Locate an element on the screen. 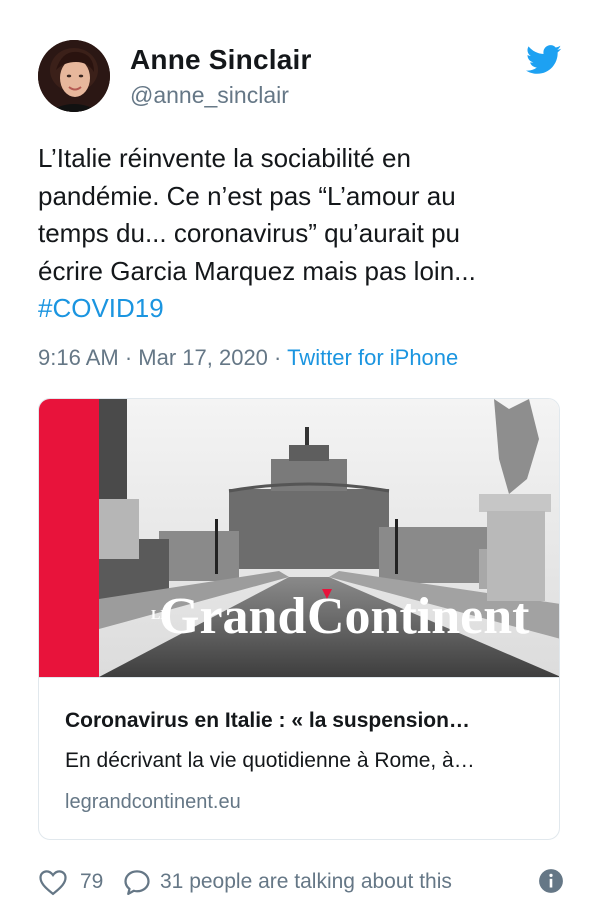  tweet-date: Mar 17, 2020 is located at coordinates (203, 357).